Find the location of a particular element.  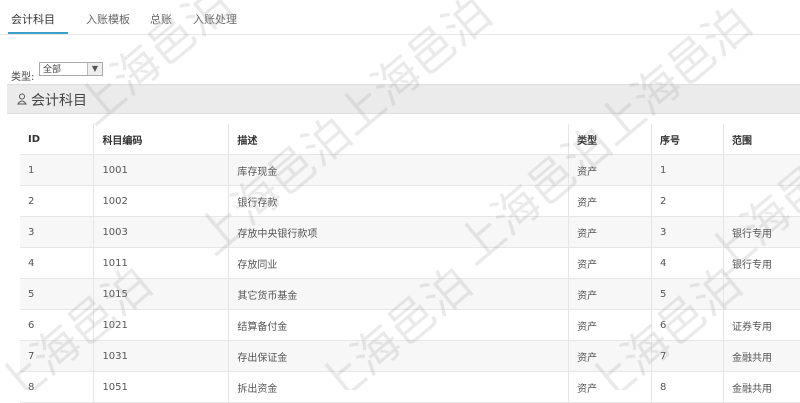

cell-description: 其它货币基金 is located at coordinates (399, 294).